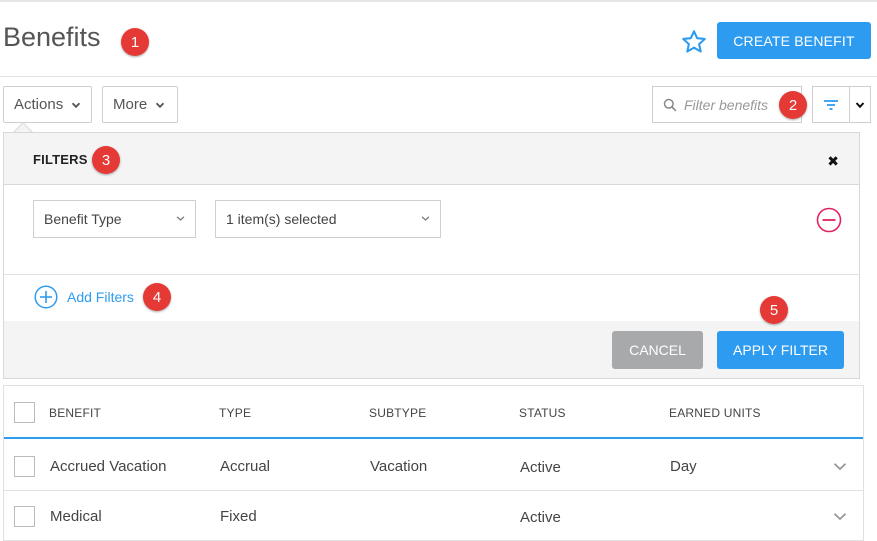 This screenshot has height=541, width=877. Describe the element at coordinates (245, 466) in the screenshot. I see `cell-type: Accrual` at that location.